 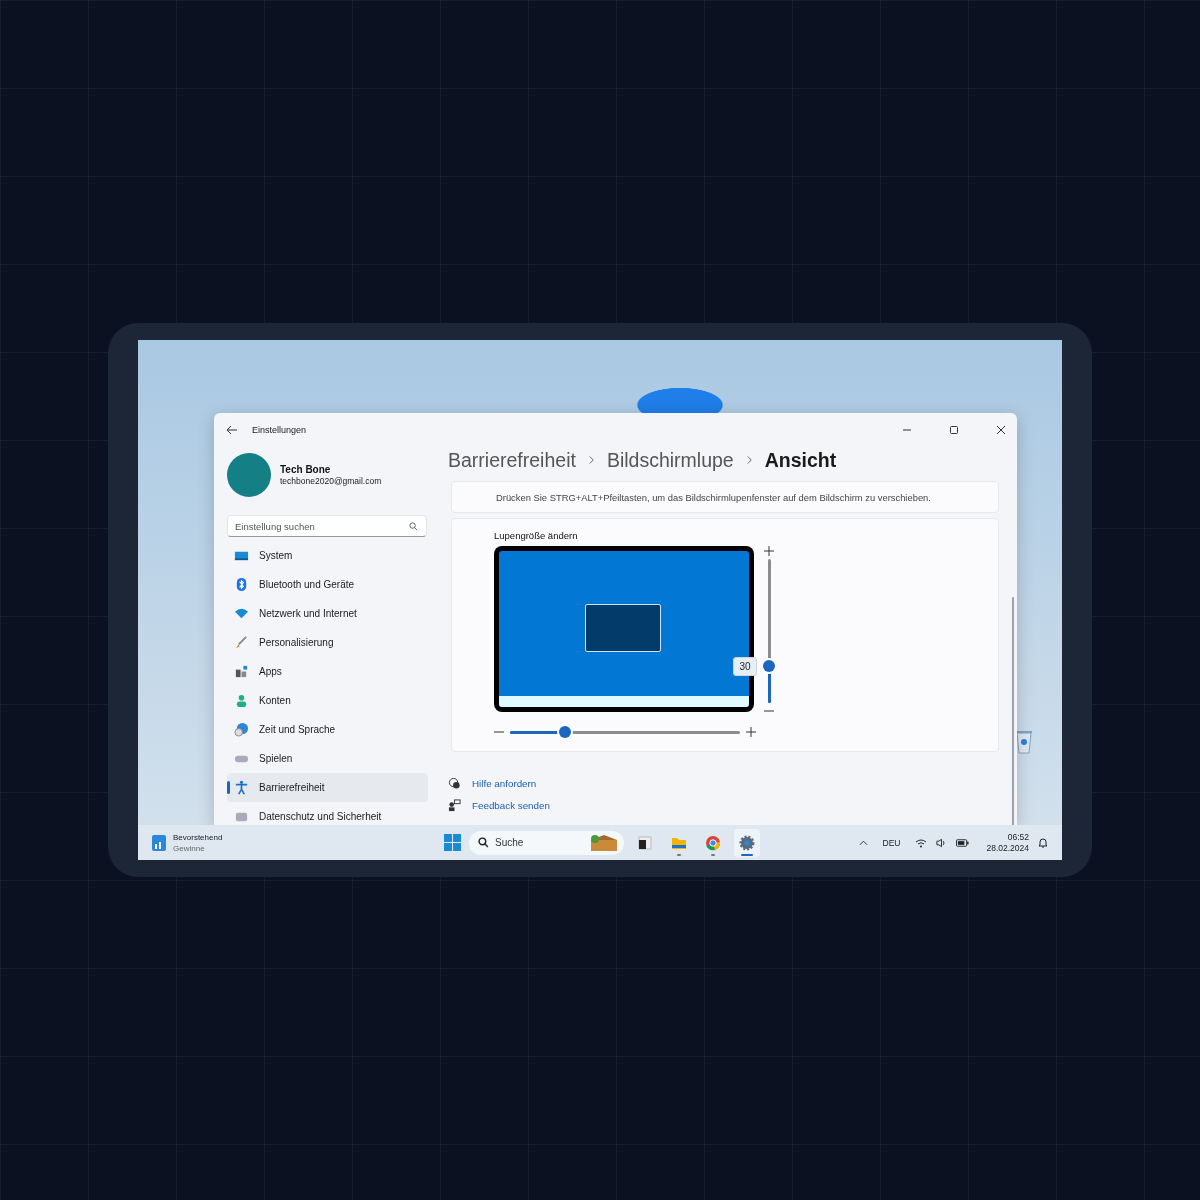 I want to click on profile-email: techbone2020@gmail.com, so click(x=331, y=481).